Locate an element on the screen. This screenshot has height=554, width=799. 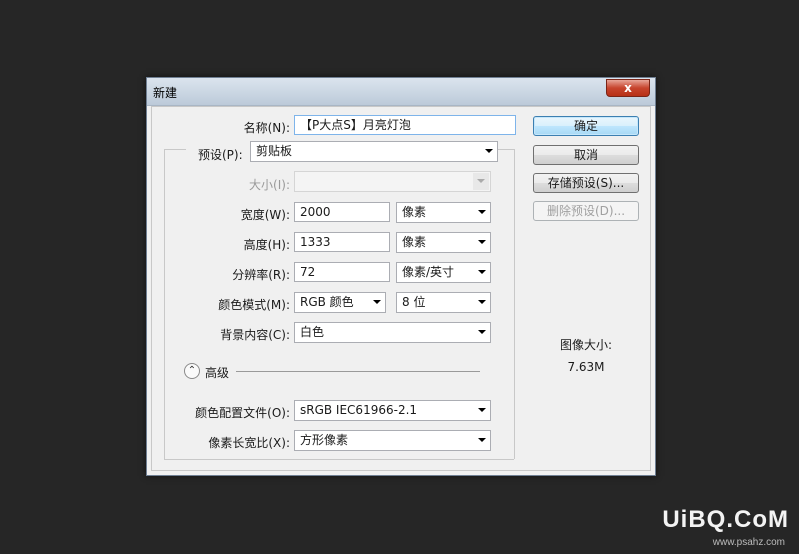
color-profile-select: sRGB IEC61966-2.1 is located at coordinates (392, 410).